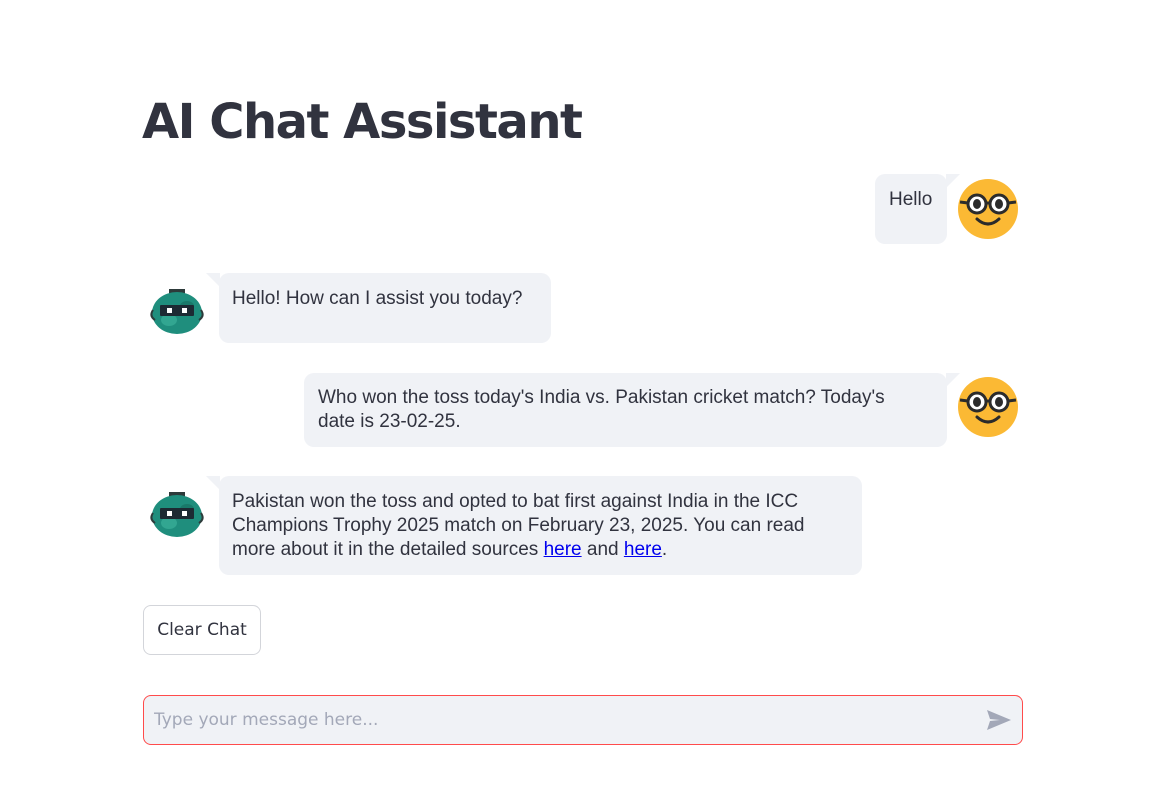 The width and height of the screenshot is (1163, 809). Describe the element at coordinates (643, 549) in the screenshot. I see `source-link-2: here` at that location.